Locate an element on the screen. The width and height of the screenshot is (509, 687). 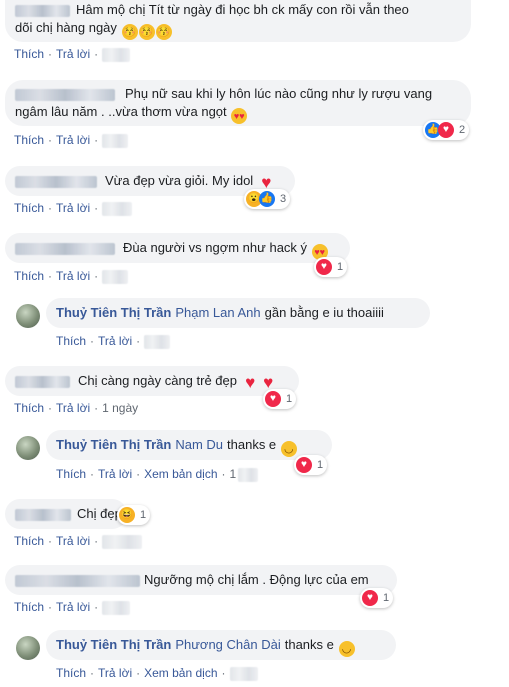
comment-actions: Thích · Trả lời · Xem bản dịch · is located at coordinates (157, 673).